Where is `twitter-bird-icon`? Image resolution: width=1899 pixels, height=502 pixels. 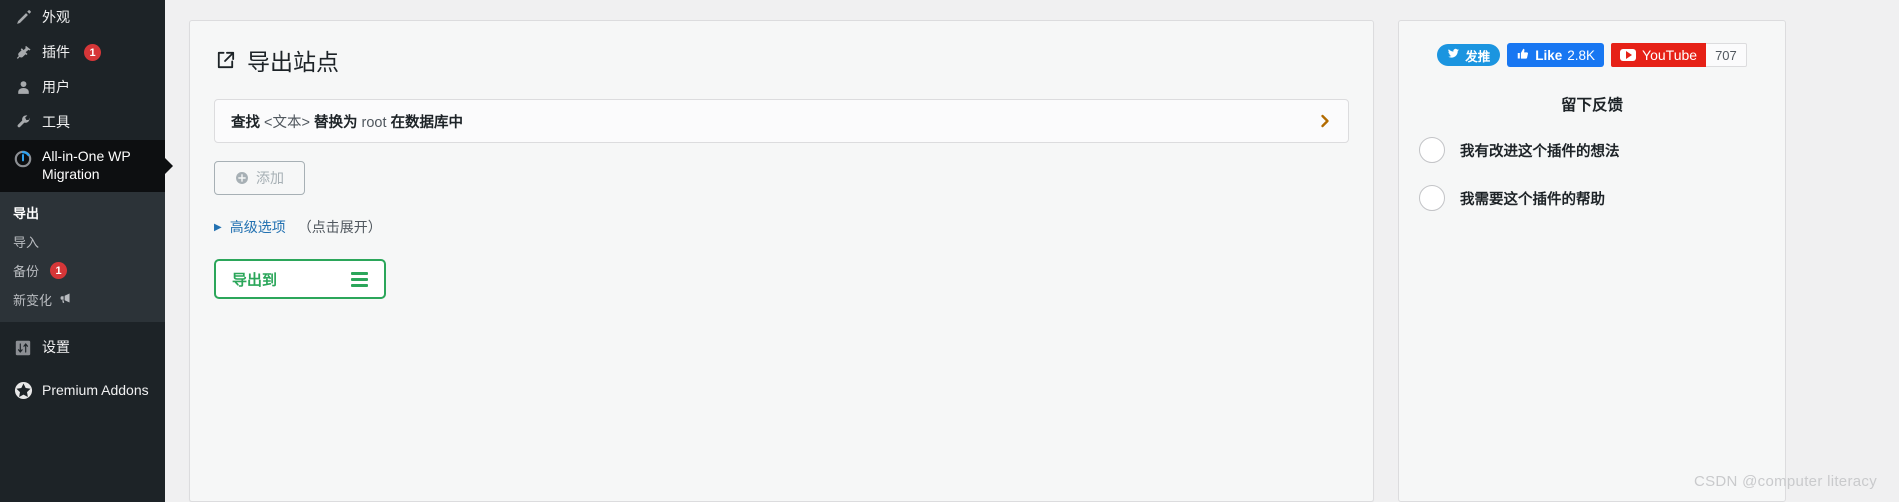 twitter-bird-icon is located at coordinates (1453, 55).